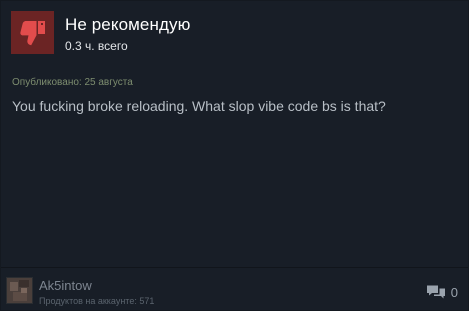  Describe the element at coordinates (65, 285) in the screenshot. I see `author-name: Ak5intow` at that location.